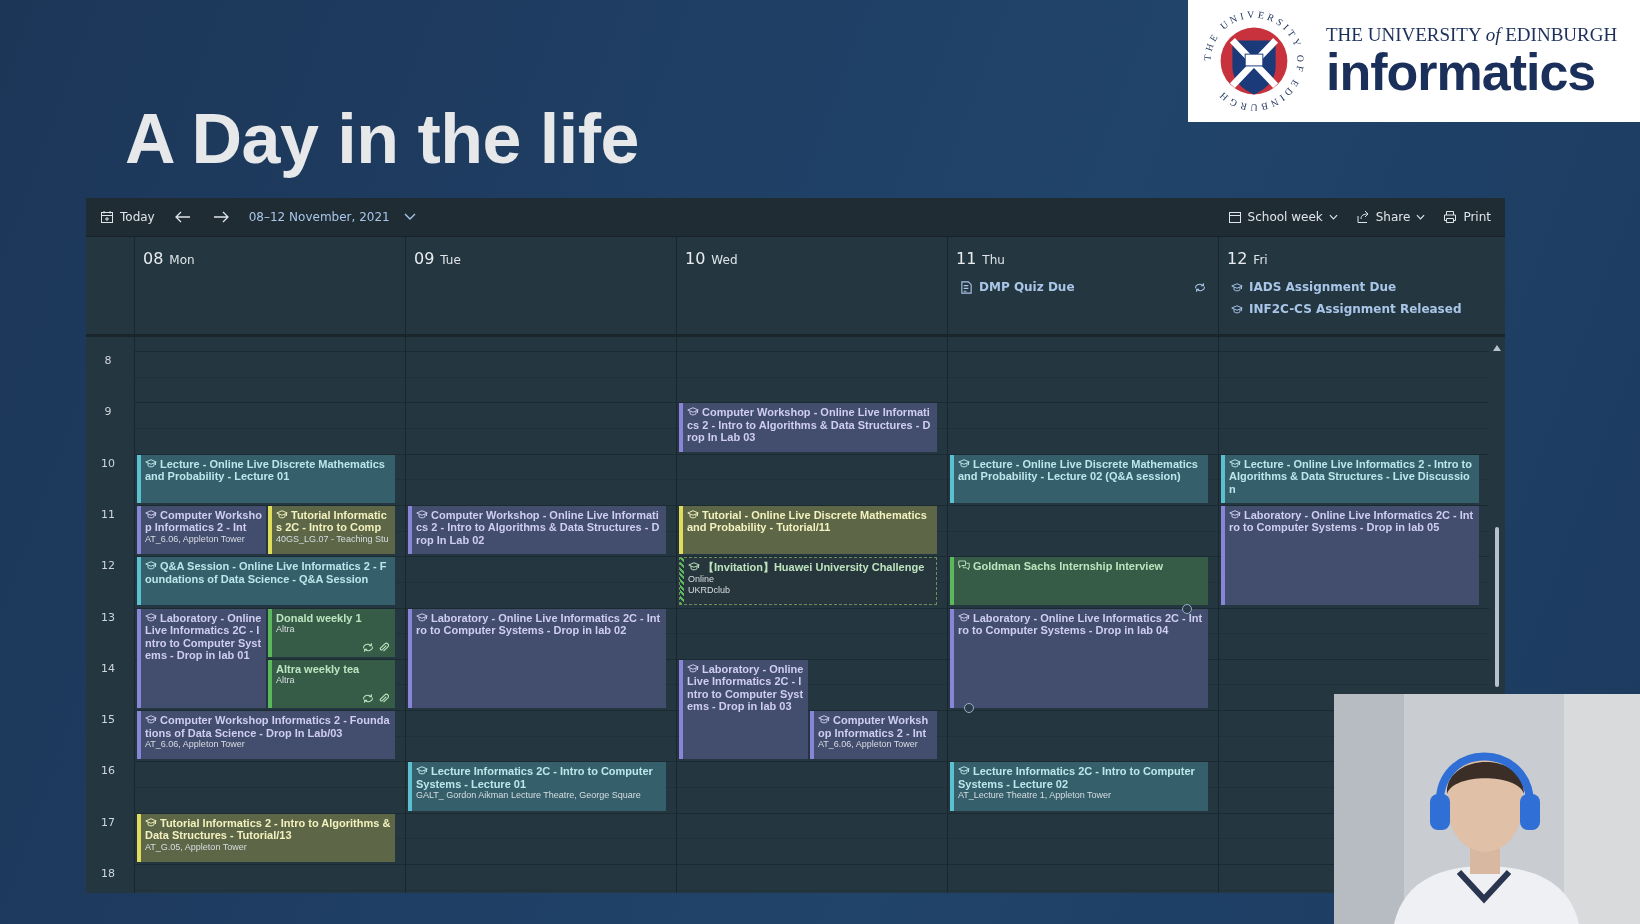 This screenshot has height=924, width=1640. Describe the element at coordinates (695, 258) in the screenshot. I see `day-number: 10` at that location.